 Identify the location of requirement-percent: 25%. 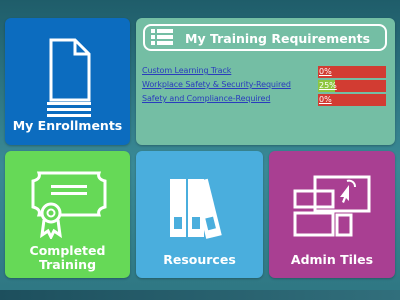
(328, 85).